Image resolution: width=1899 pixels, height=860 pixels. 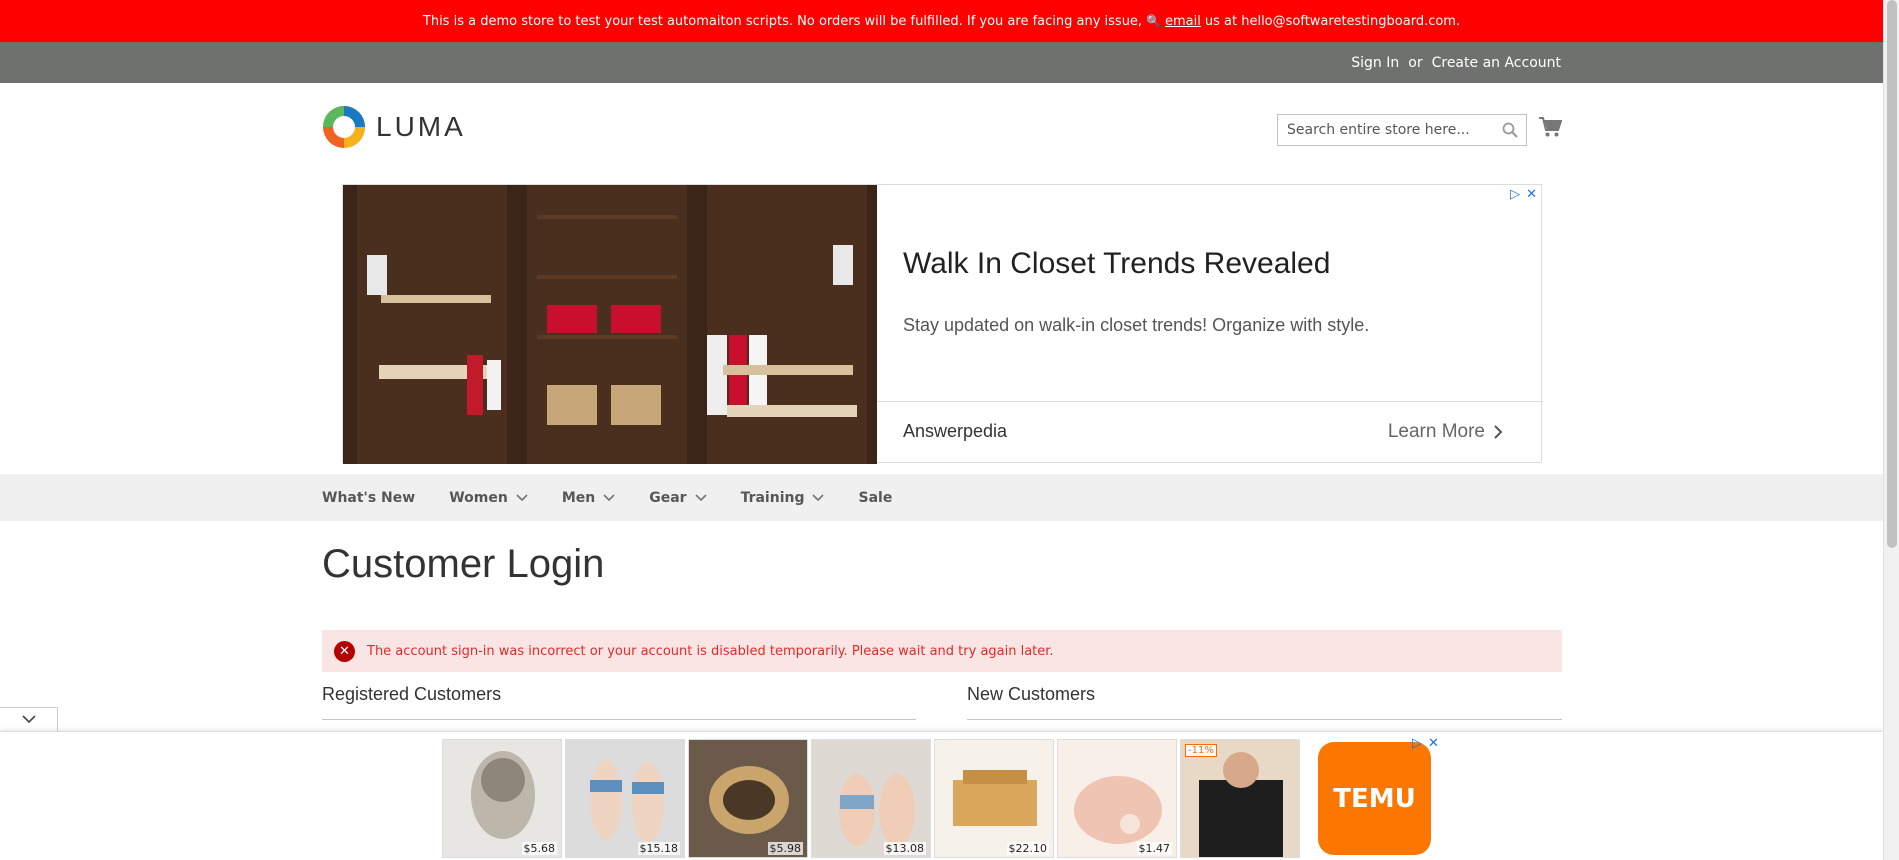 I want to click on product-tile: $15.18, so click(x=625, y=798).